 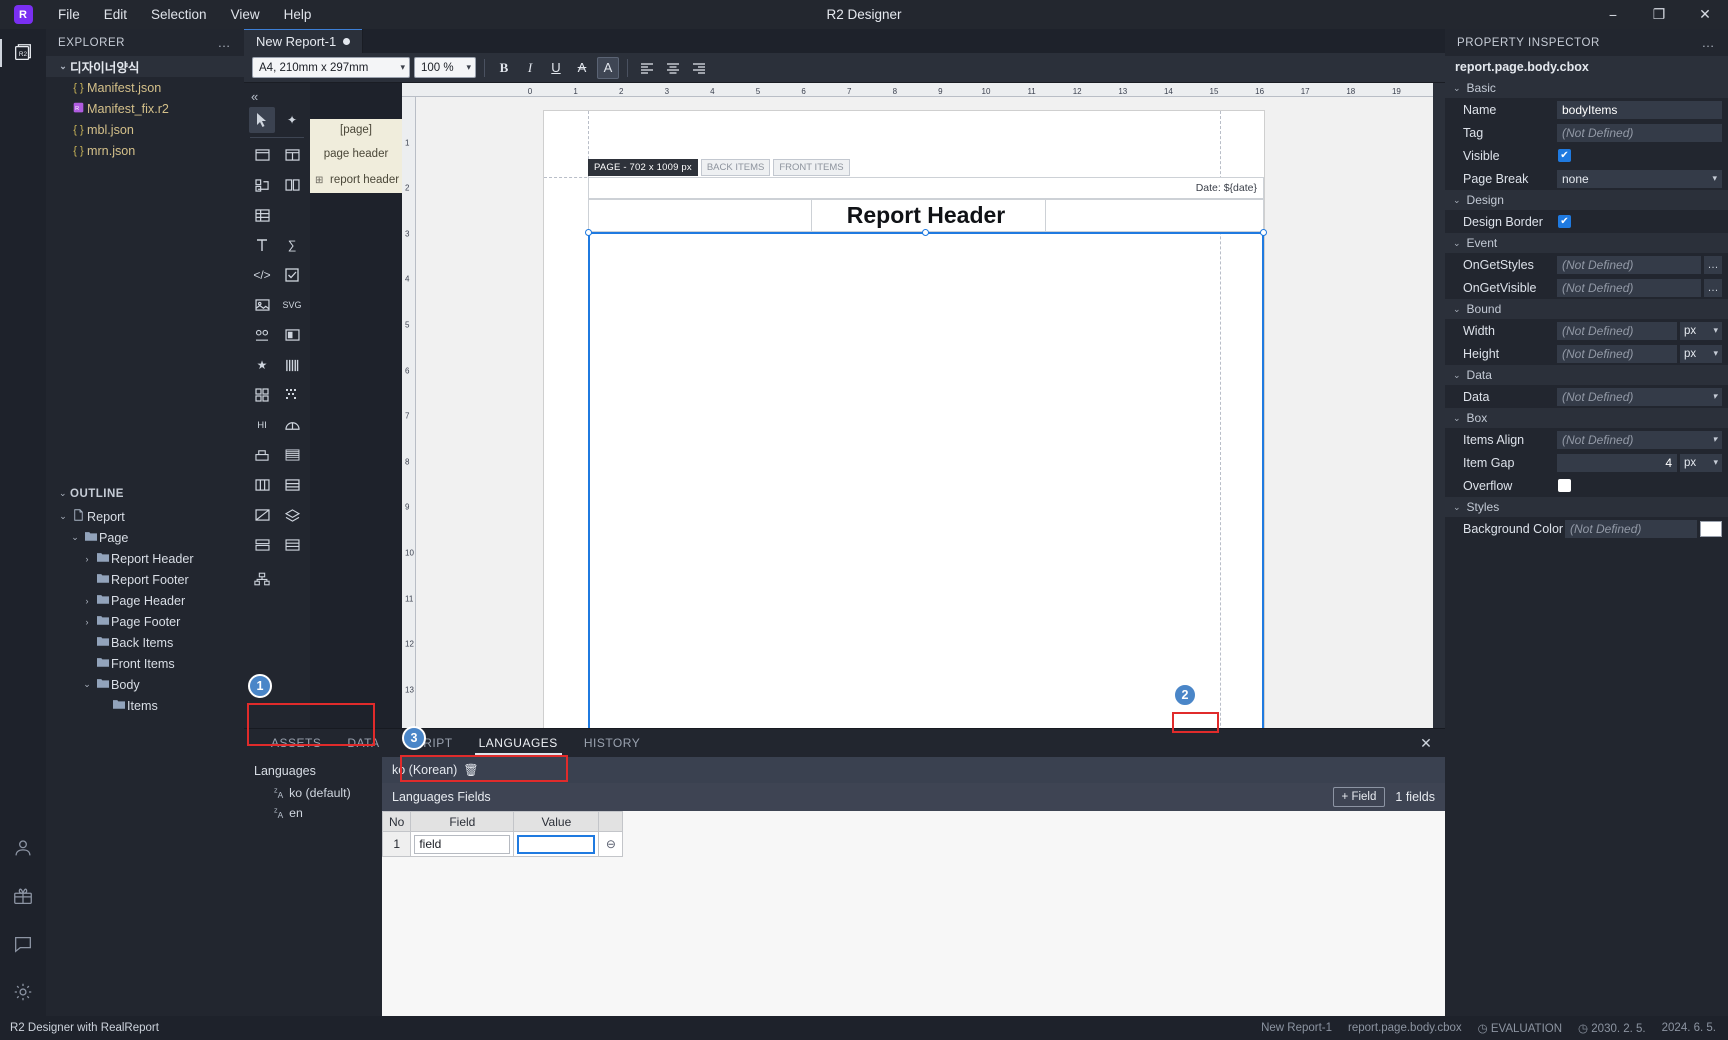 What do you see at coordinates (925, 232) in the screenshot?
I see `resize-handle-tc` at bounding box center [925, 232].